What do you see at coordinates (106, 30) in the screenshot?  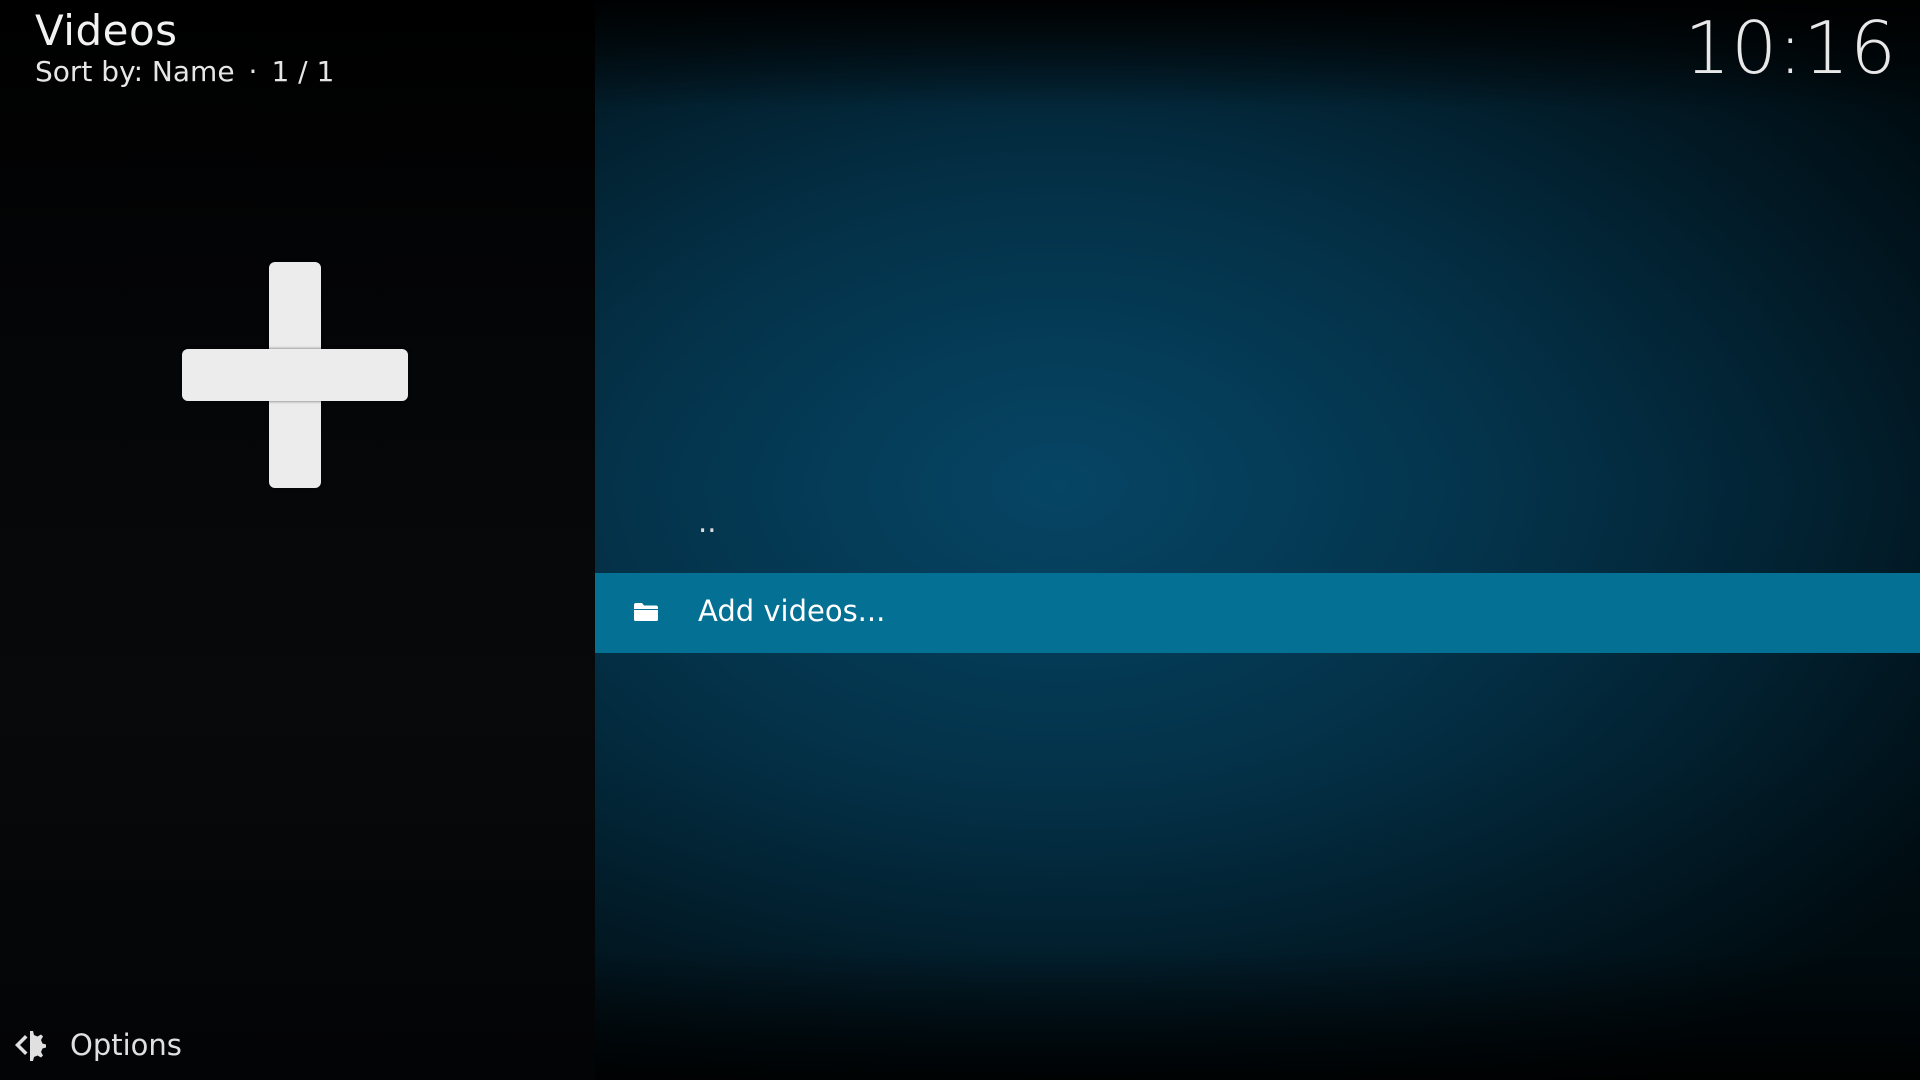 I see `page-title: Videos` at bounding box center [106, 30].